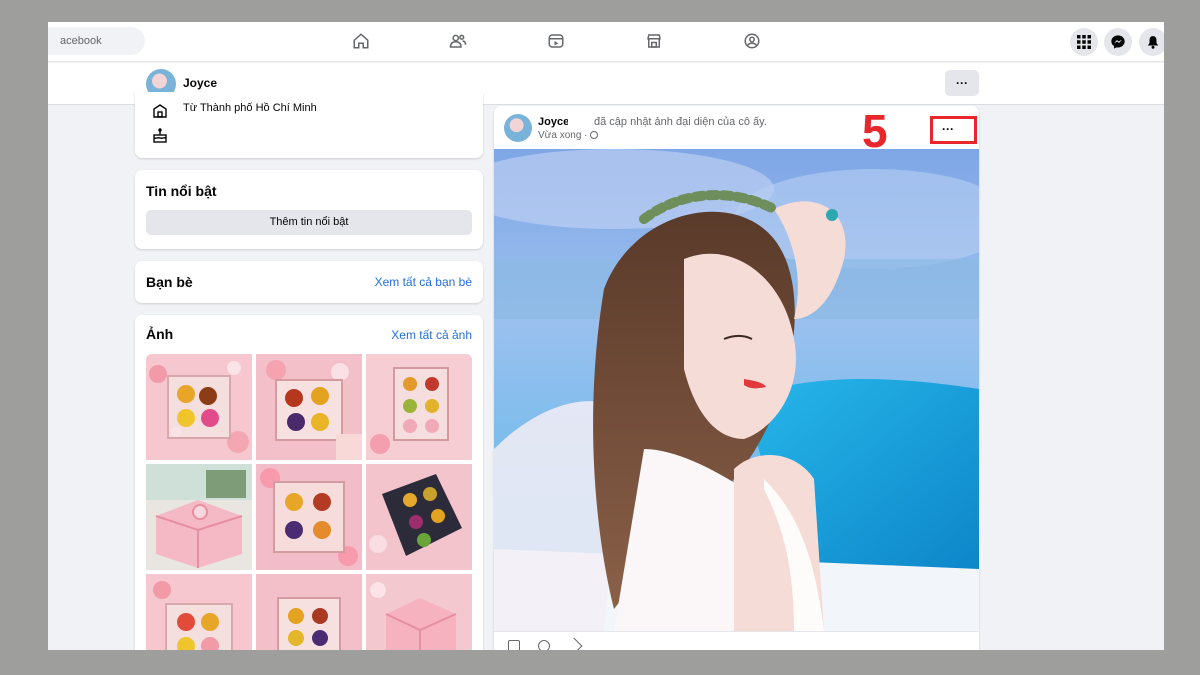  Describe the element at coordinates (736, 640) in the screenshot. I see `post-action-bar` at that location.